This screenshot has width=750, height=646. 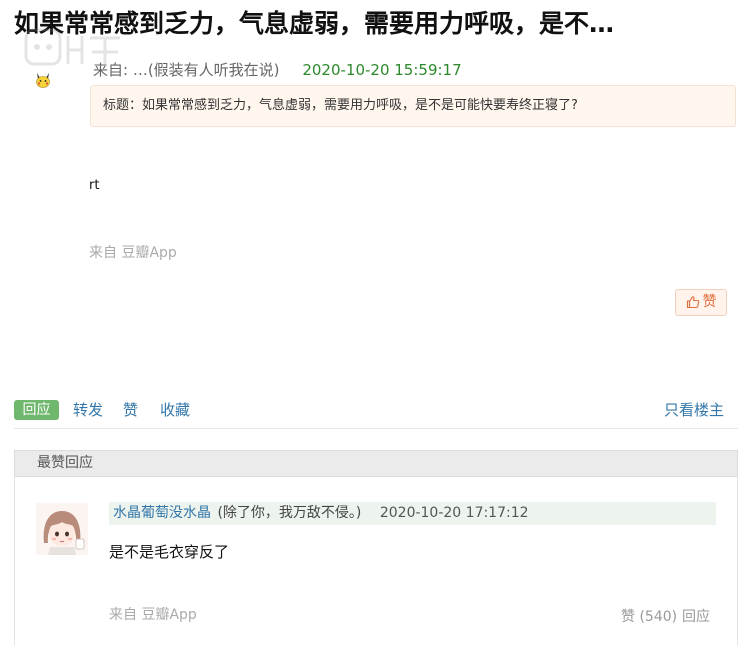 What do you see at coordinates (186, 70) in the screenshot?
I see `author-from: 来自: …(假装有人听我在说)` at bounding box center [186, 70].